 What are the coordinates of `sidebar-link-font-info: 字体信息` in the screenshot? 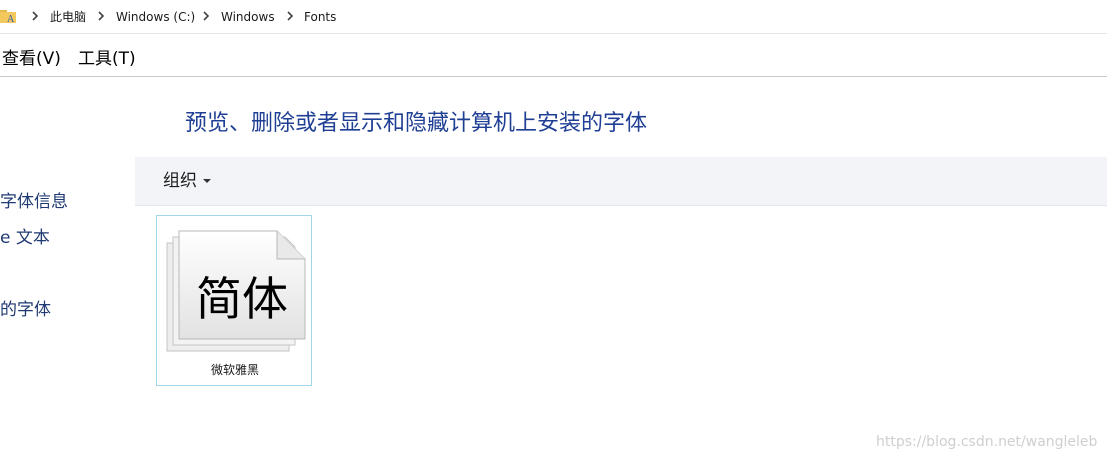 It's located at (34, 202).